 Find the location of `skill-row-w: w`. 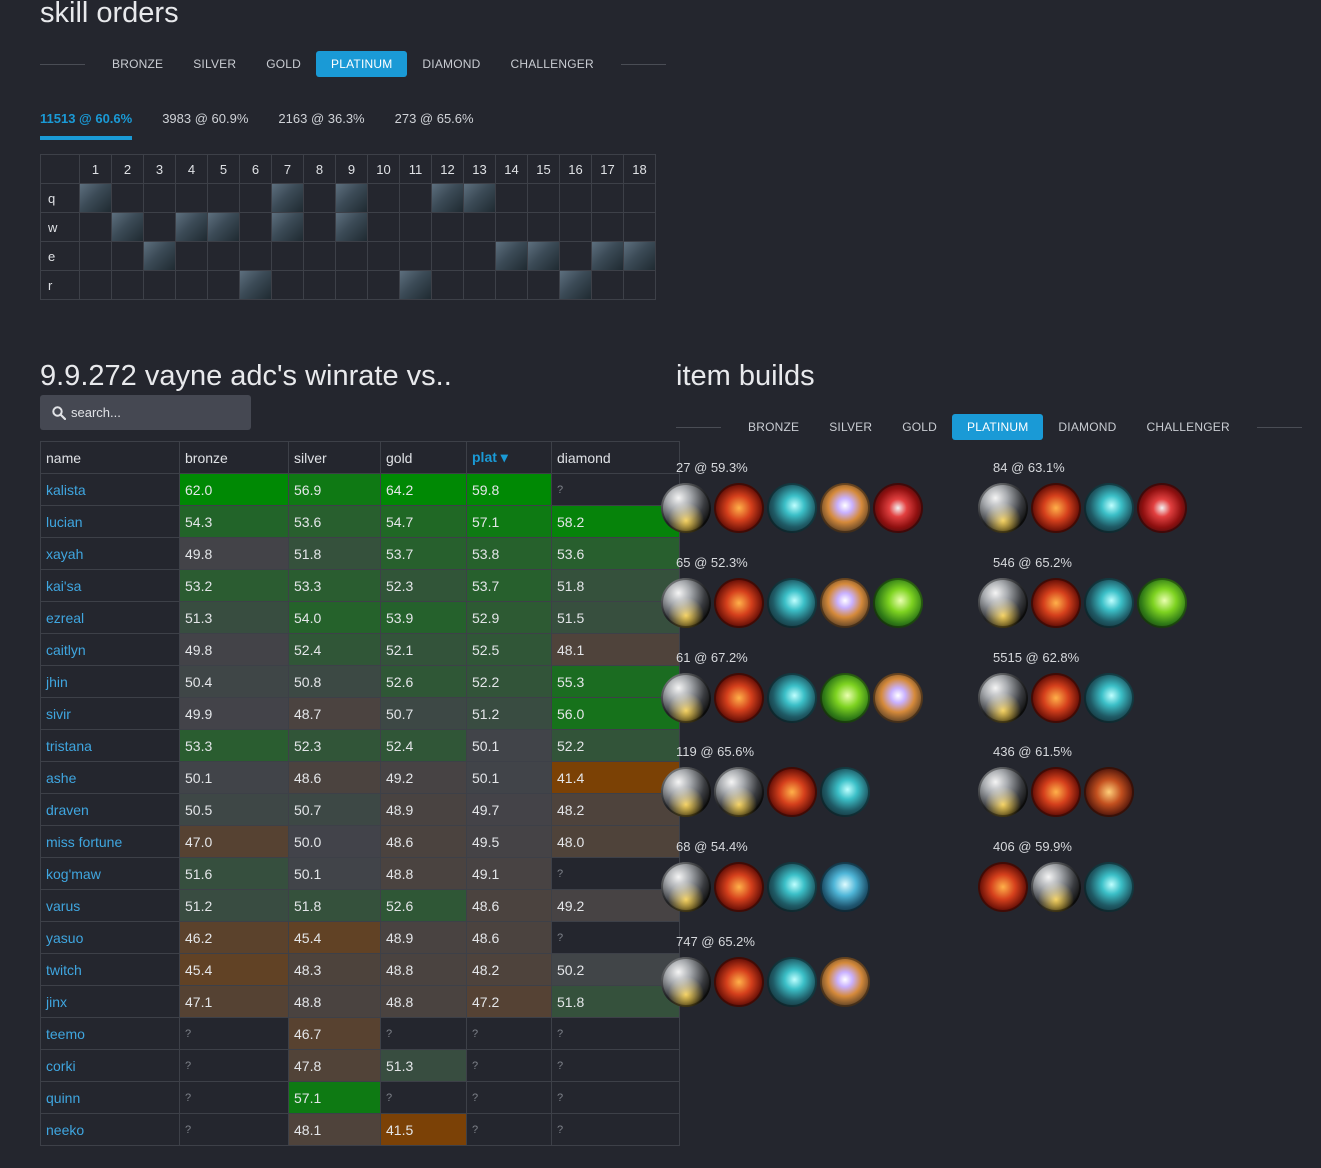

skill-row-w: w is located at coordinates (348, 227).